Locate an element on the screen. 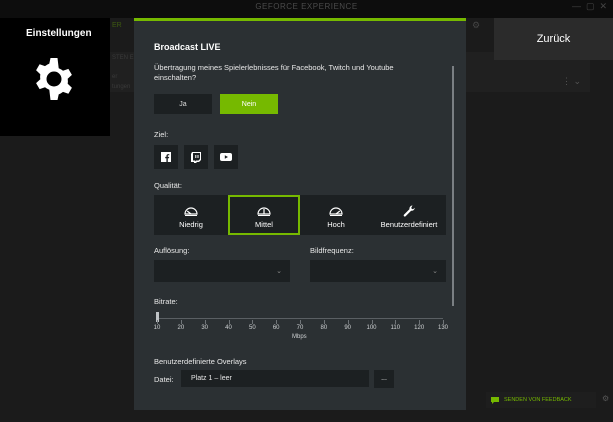 The height and width of the screenshot is (422, 613). back-button: Zurück is located at coordinates (553, 39).